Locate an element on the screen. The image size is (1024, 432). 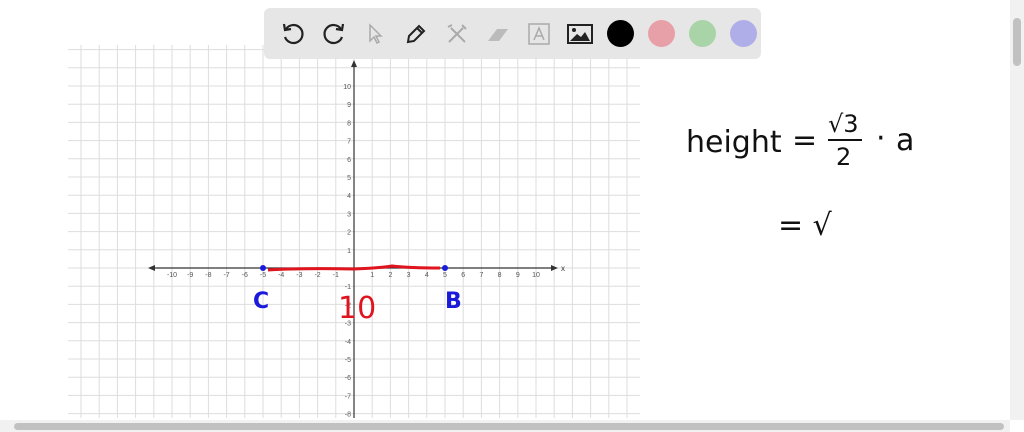
y-tick-label: 7 is located at coordinates (349, 142).